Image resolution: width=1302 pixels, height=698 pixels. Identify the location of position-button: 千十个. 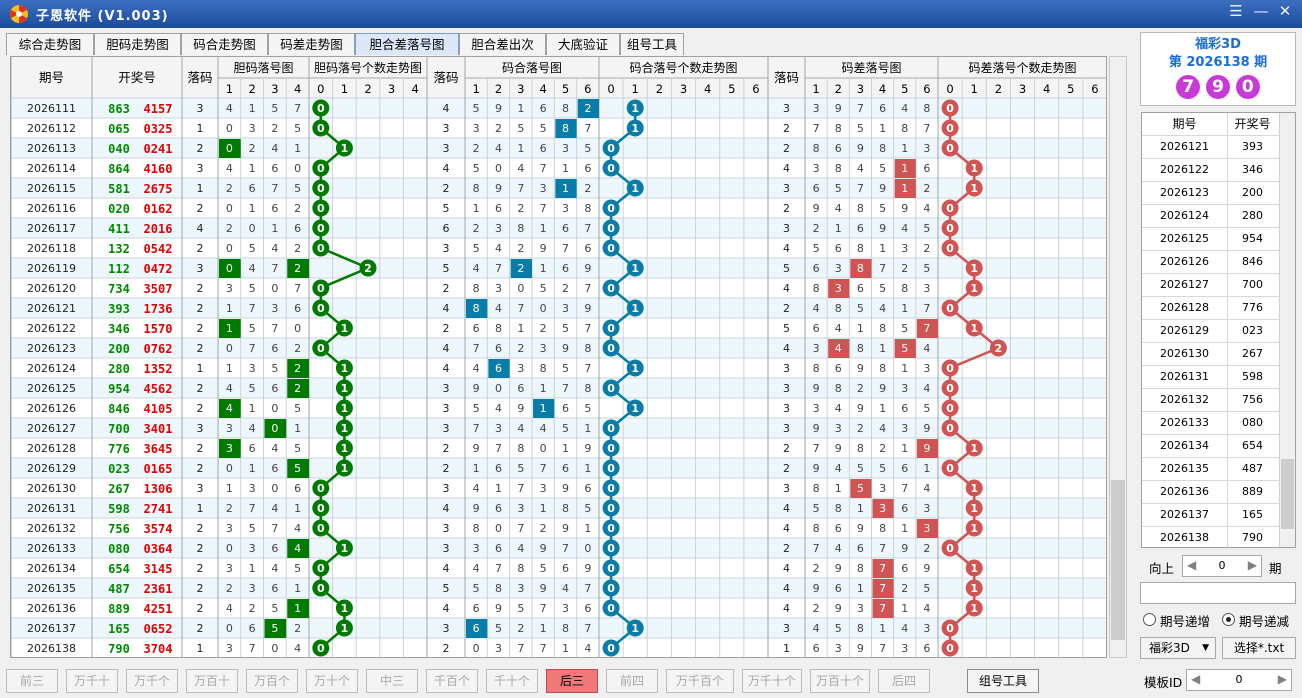
(512, 681).